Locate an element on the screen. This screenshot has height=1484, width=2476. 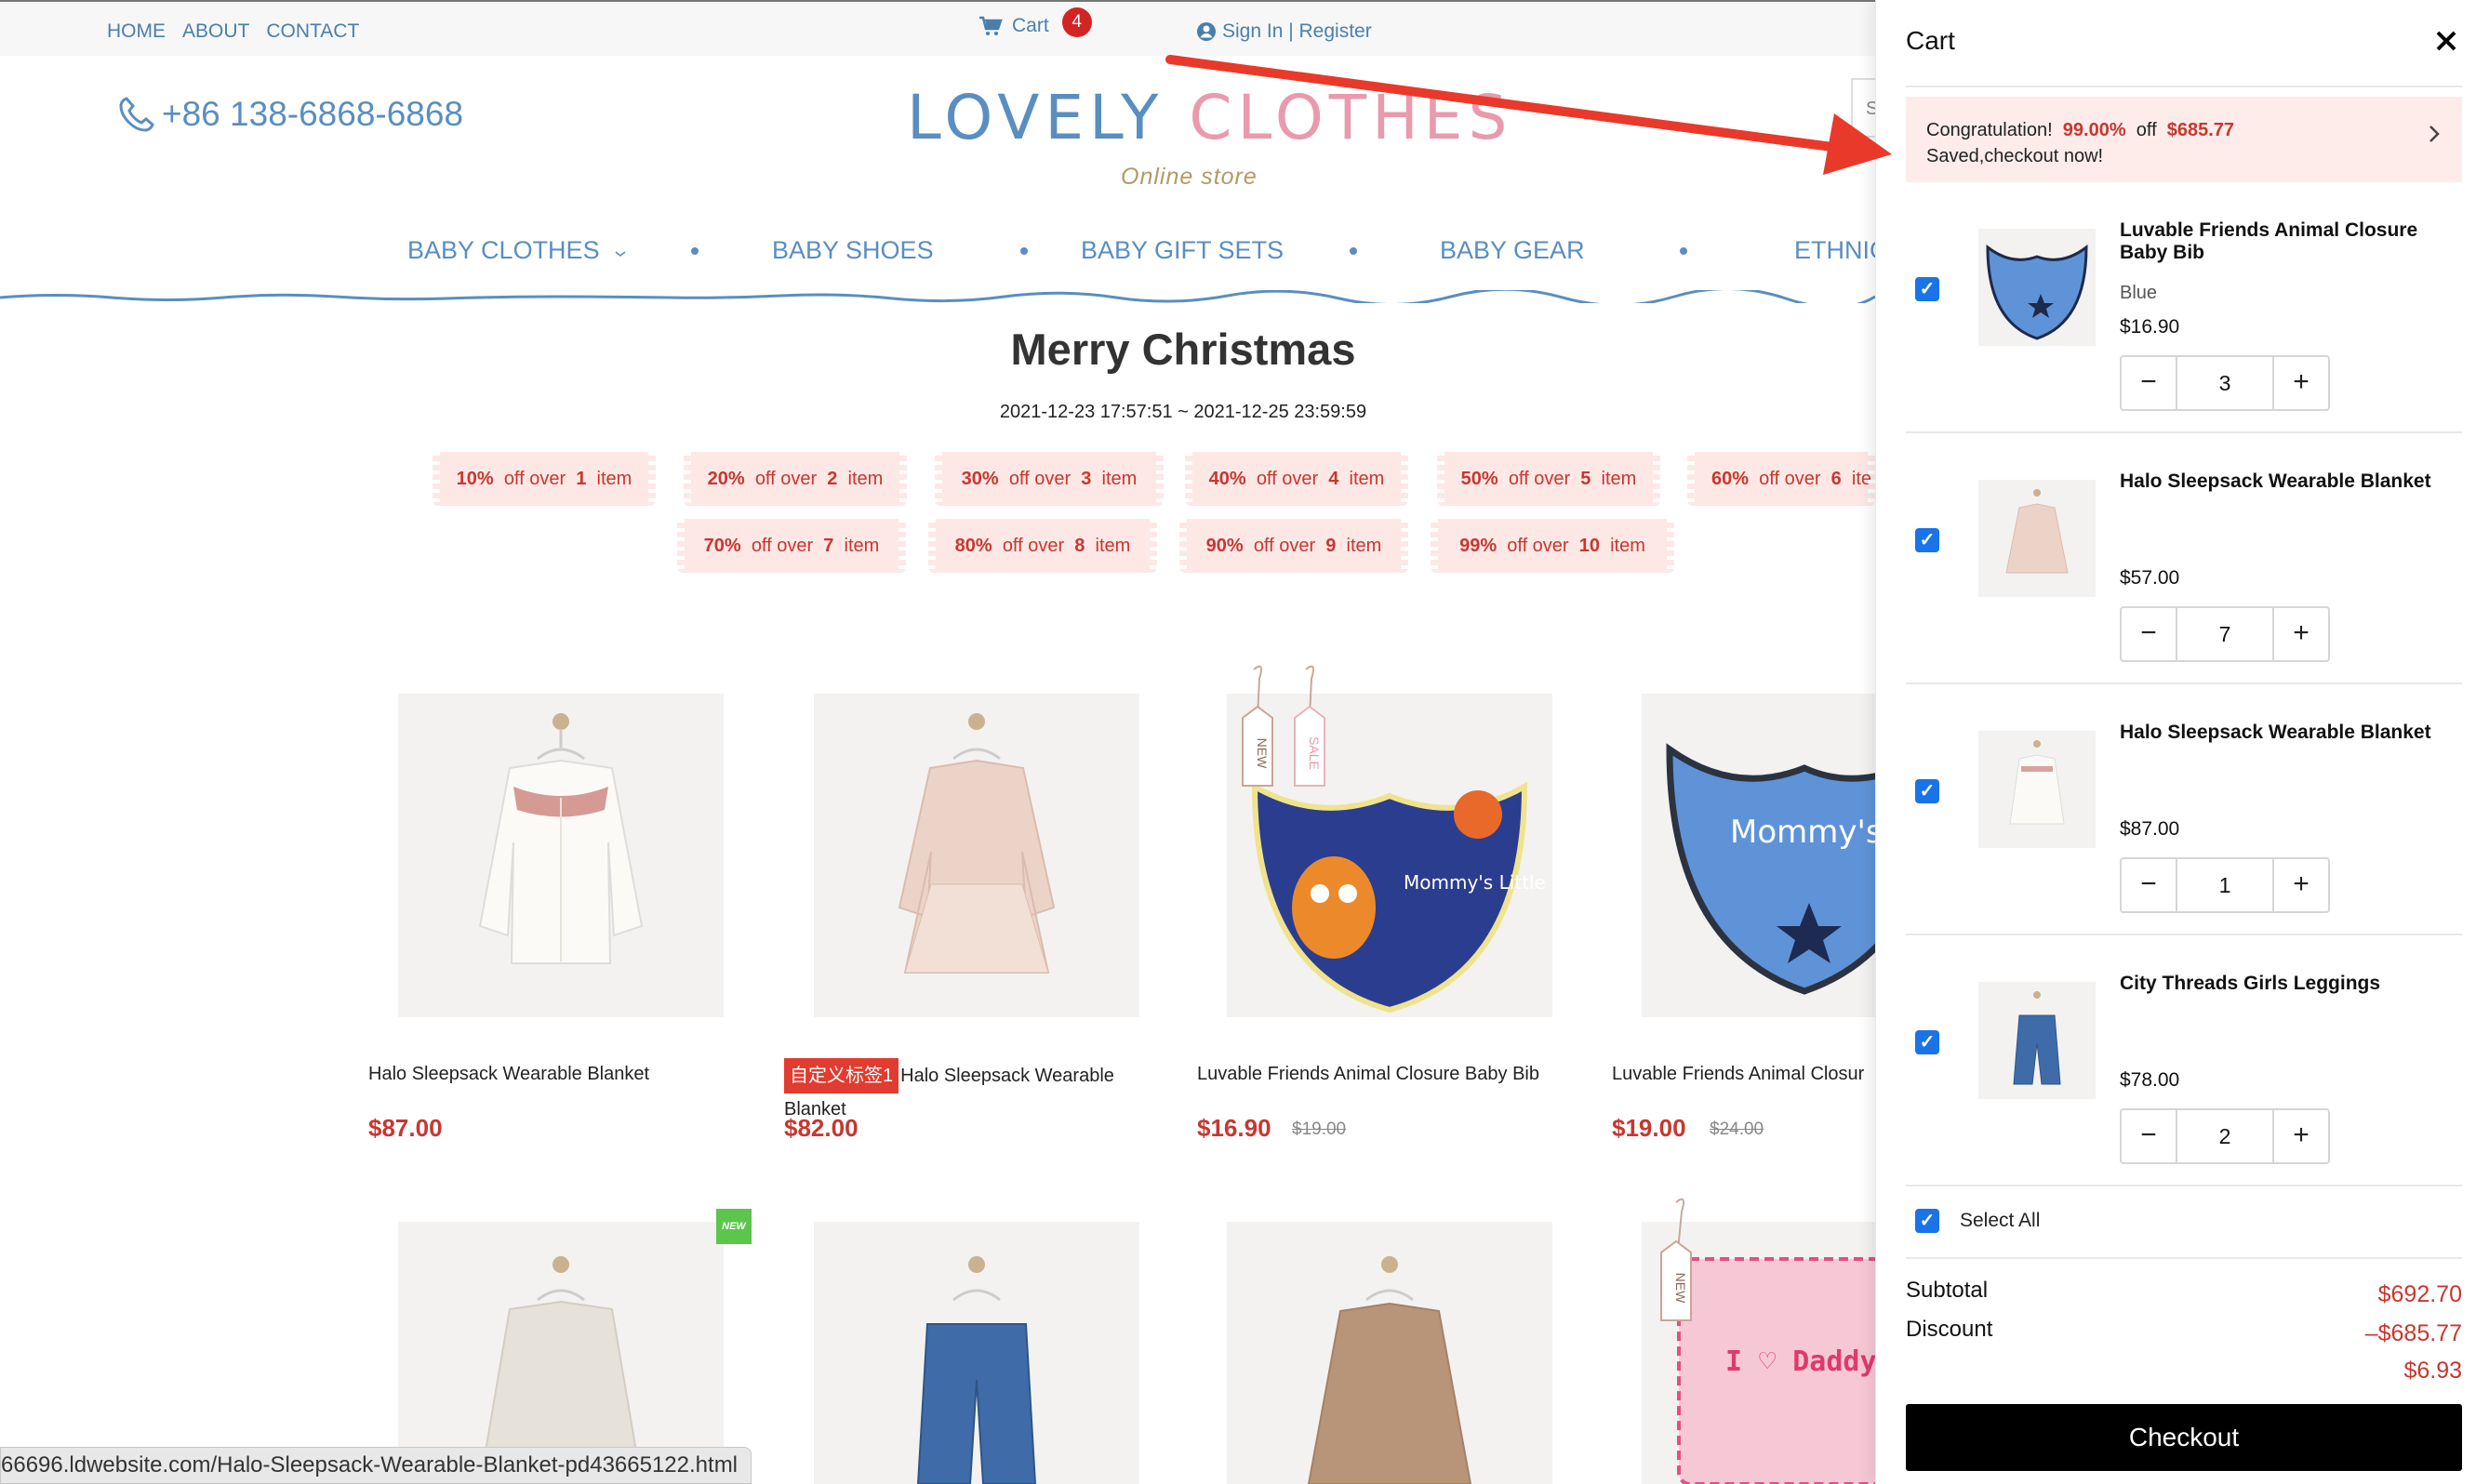
checkout-button: Checkout is located at coordinates (2184, 1437).